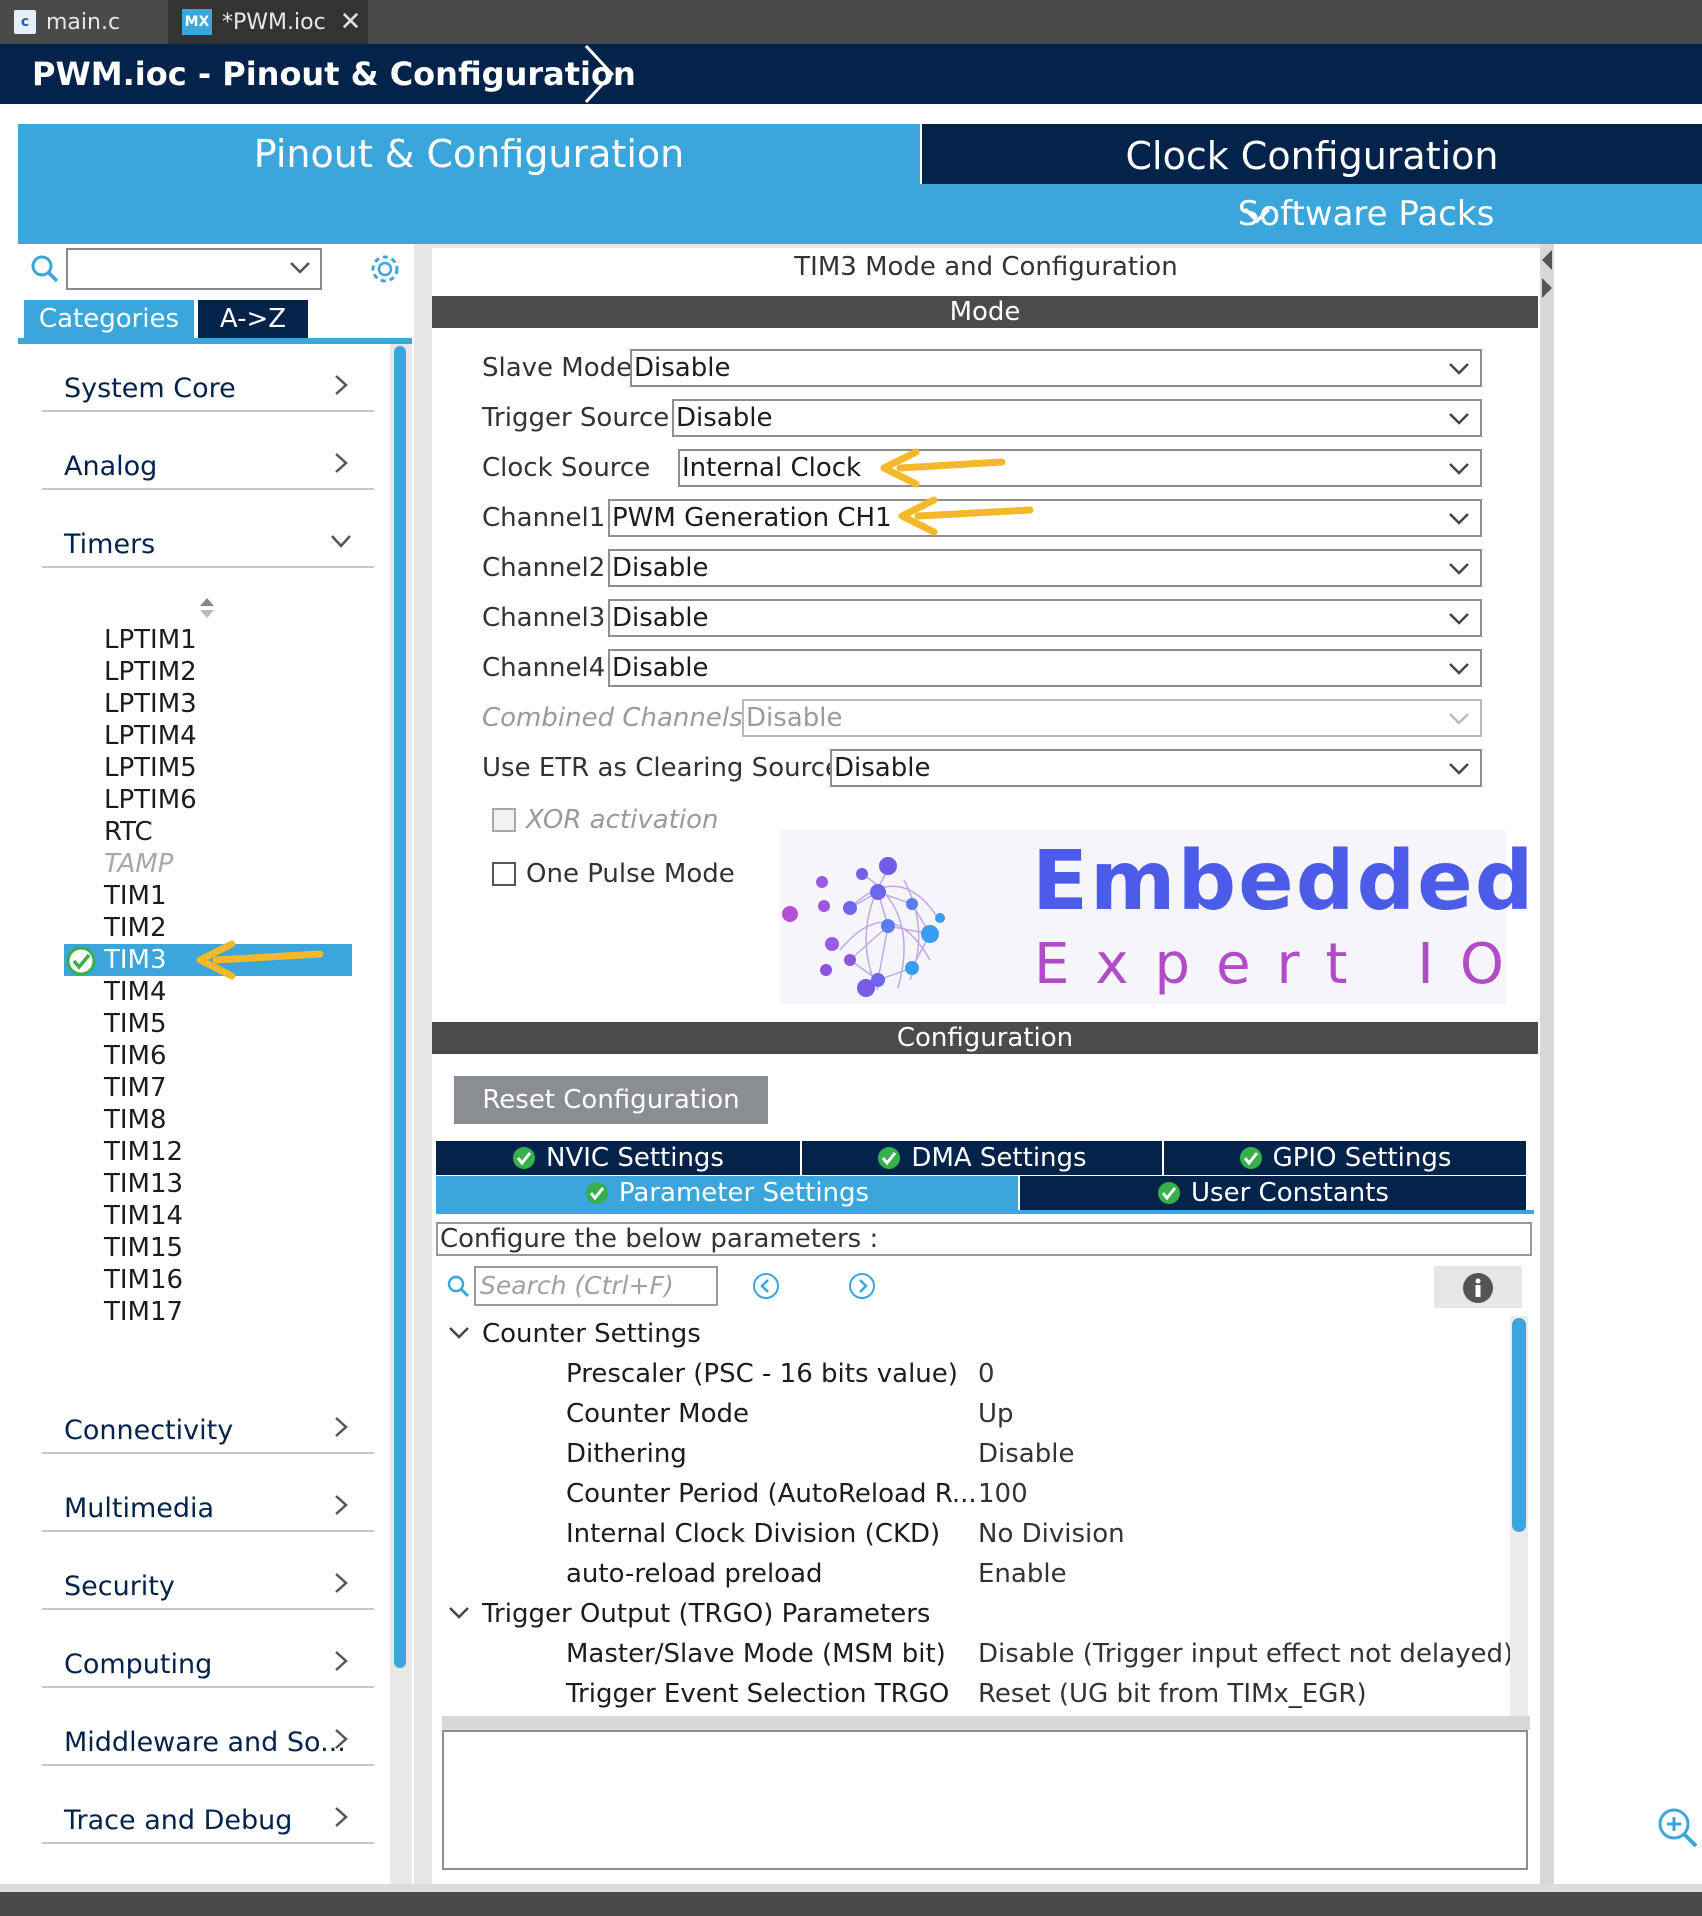 The height and width of the screenshot is (1916, 1702). What do you see at coordinates (966, 516) in the screenshot?
I see `annotation-arrow-icon` at bounding box center [966, 516].